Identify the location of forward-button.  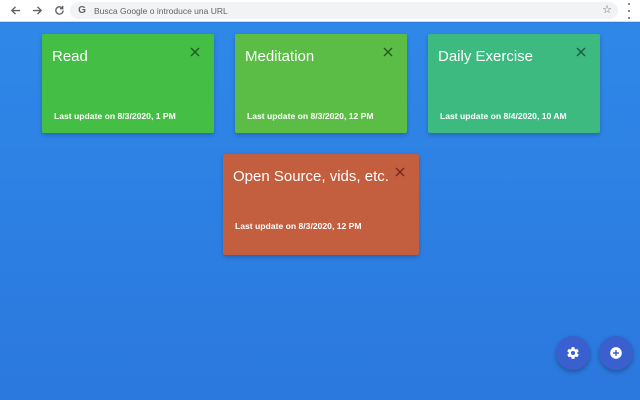
(37, 11).